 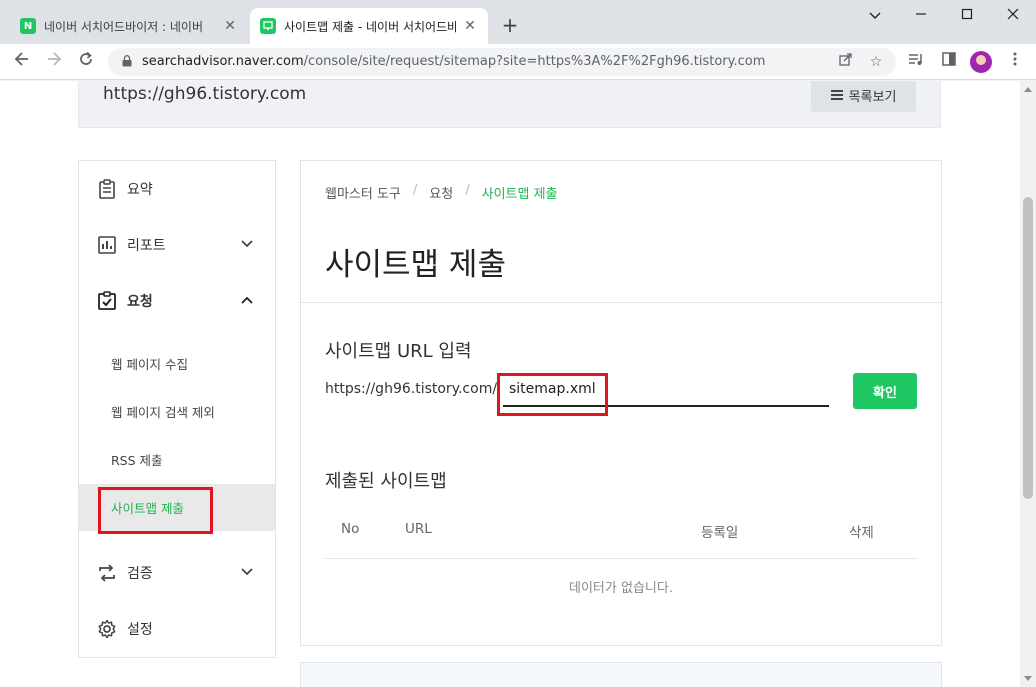 What do you see at coordinates (875, 16) in the screenshot?
I see `tab-search-icon` at bounding box center [875, 16].